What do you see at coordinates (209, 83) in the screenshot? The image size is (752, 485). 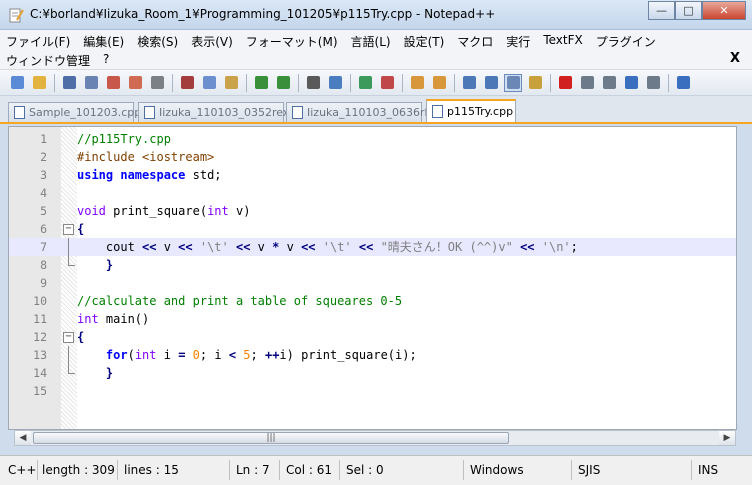 I see `copy-button` at bounding box center [209, 83].